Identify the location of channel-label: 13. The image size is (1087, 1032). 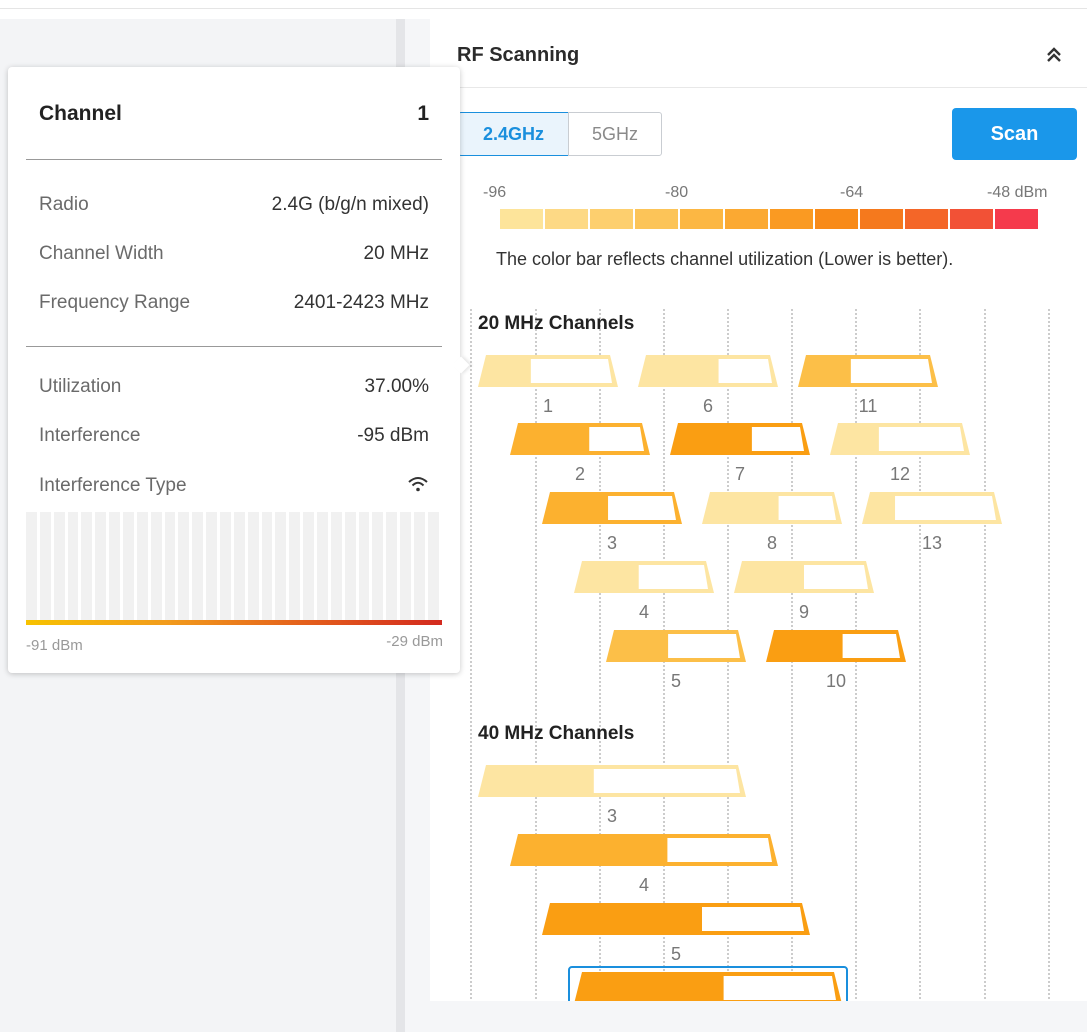
(932, 543).